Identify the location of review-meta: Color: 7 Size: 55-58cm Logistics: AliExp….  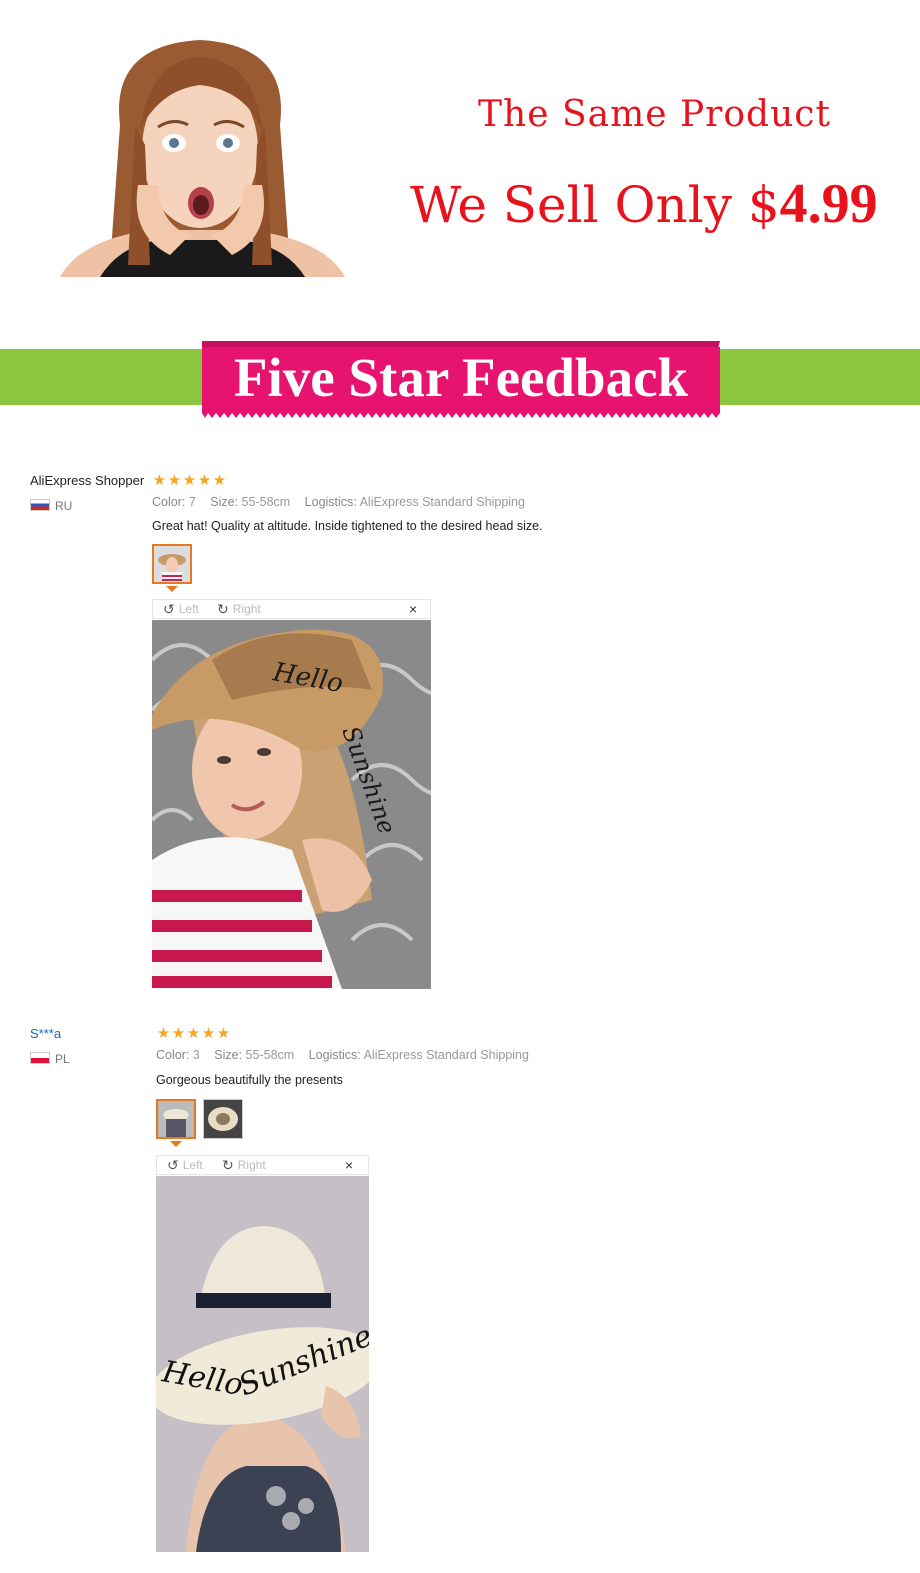
(344, 502).